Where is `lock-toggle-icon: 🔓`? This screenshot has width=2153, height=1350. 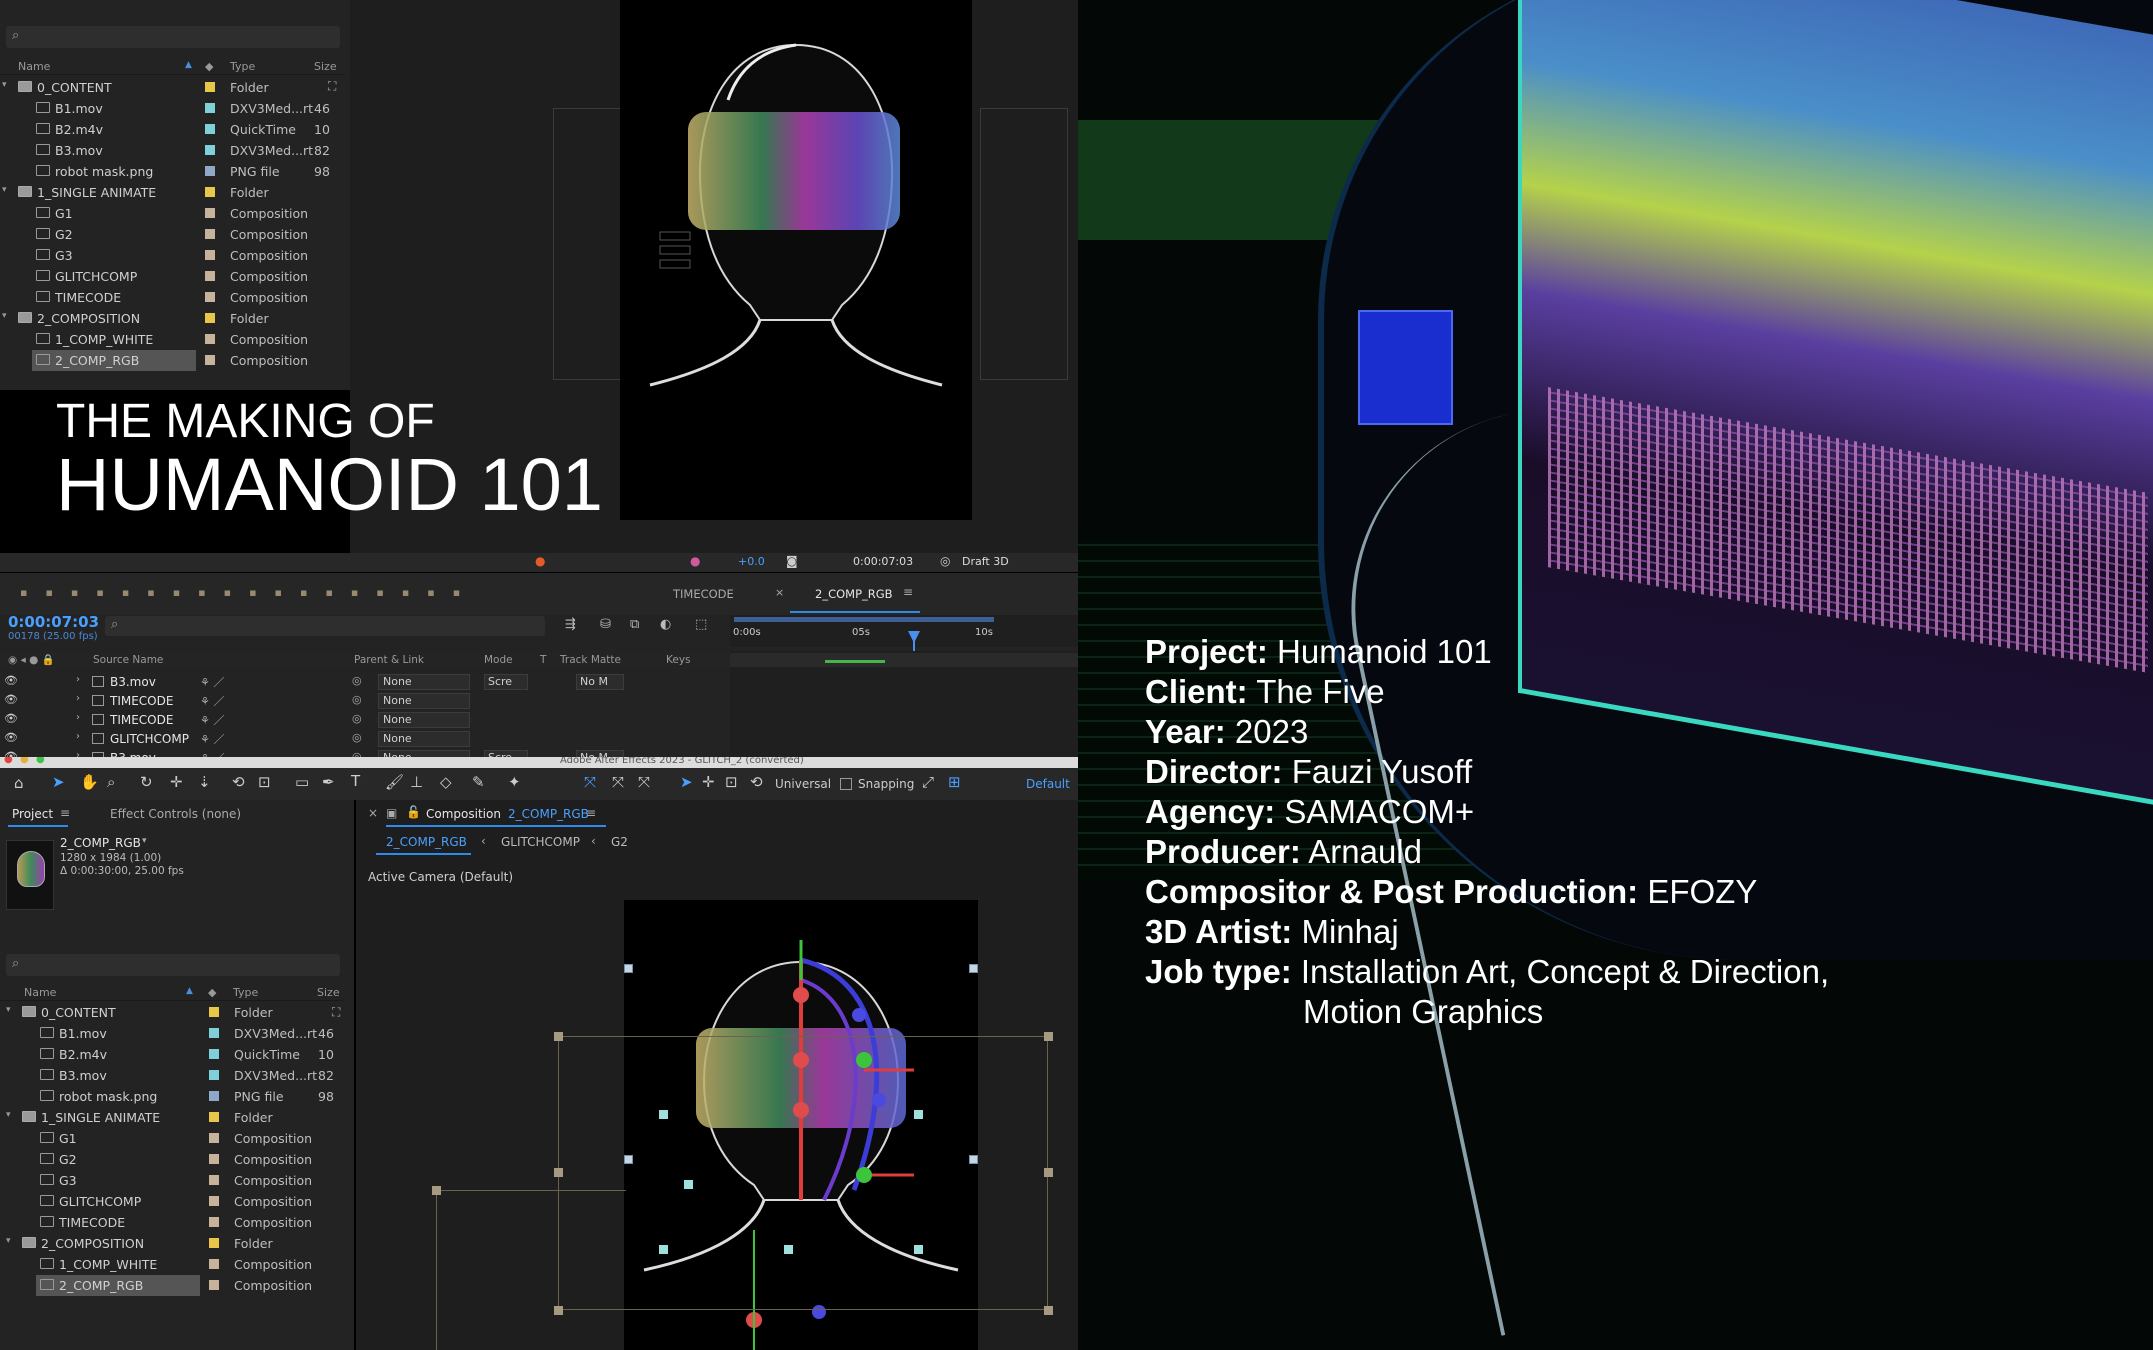
lock-toggle-icon: 🔓 is located at coordinates (413, 812).